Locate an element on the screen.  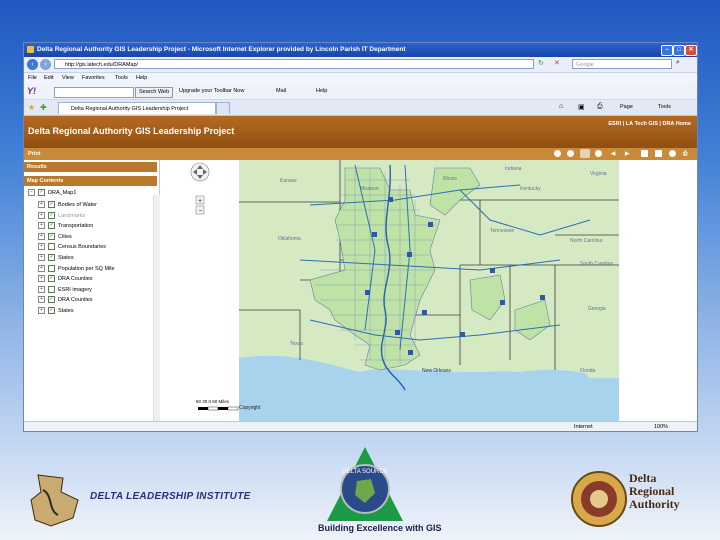
new-tab-button is located at coordinates (223, 108).